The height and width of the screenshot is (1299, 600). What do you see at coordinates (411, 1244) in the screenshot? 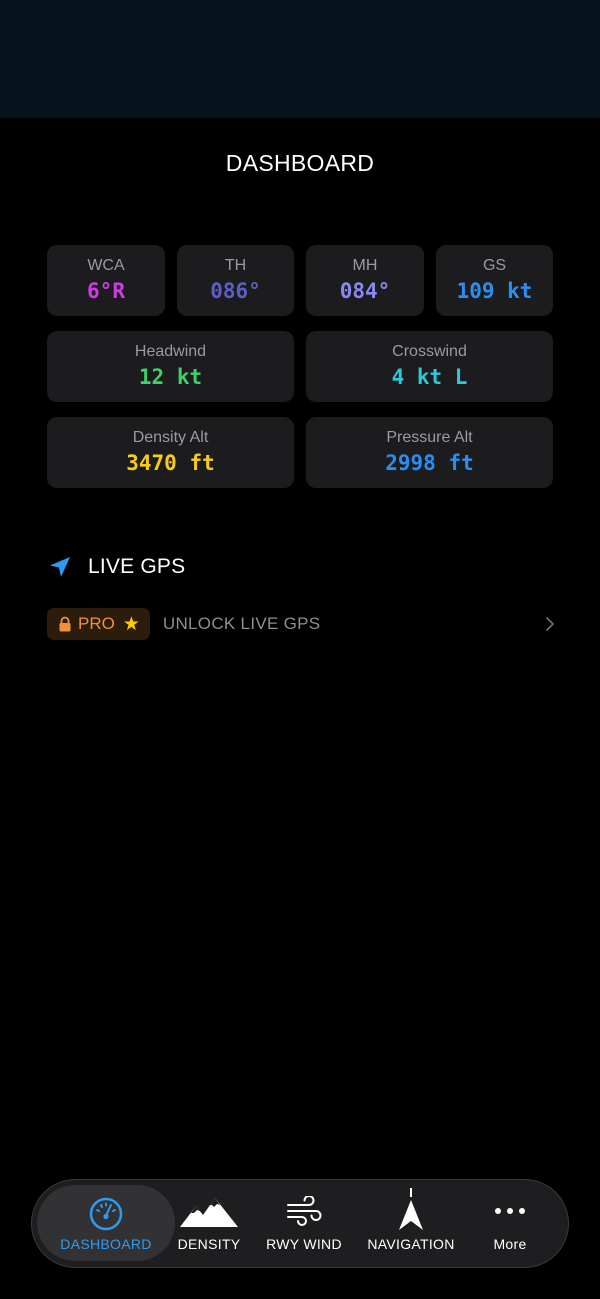
I see `tab-navigation-label: NAVIGATION` at bounding box center [411, 1244].